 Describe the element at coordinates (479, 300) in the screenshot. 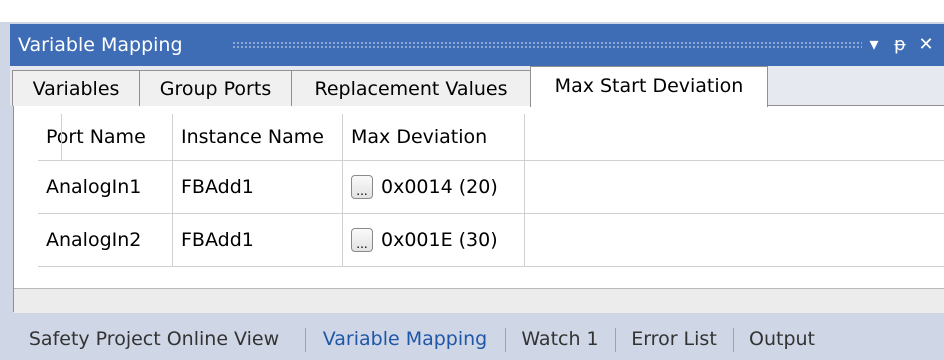

I see `grid-empty-area` at that location.